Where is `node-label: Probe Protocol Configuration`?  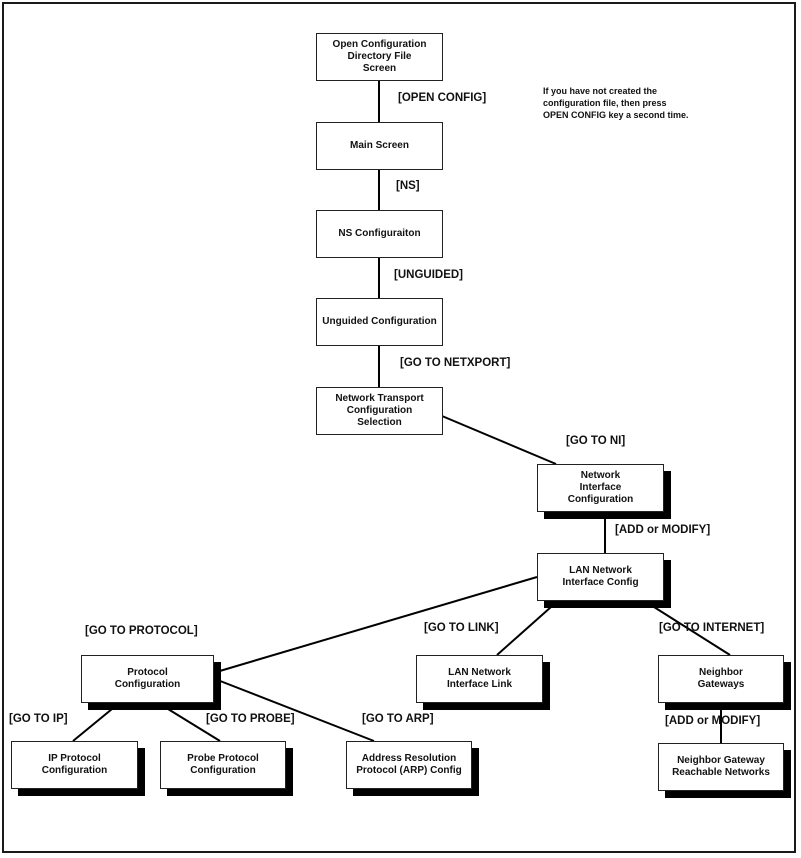
node-label: Probe Protocol Configuration is located at coordinates (223, 764).